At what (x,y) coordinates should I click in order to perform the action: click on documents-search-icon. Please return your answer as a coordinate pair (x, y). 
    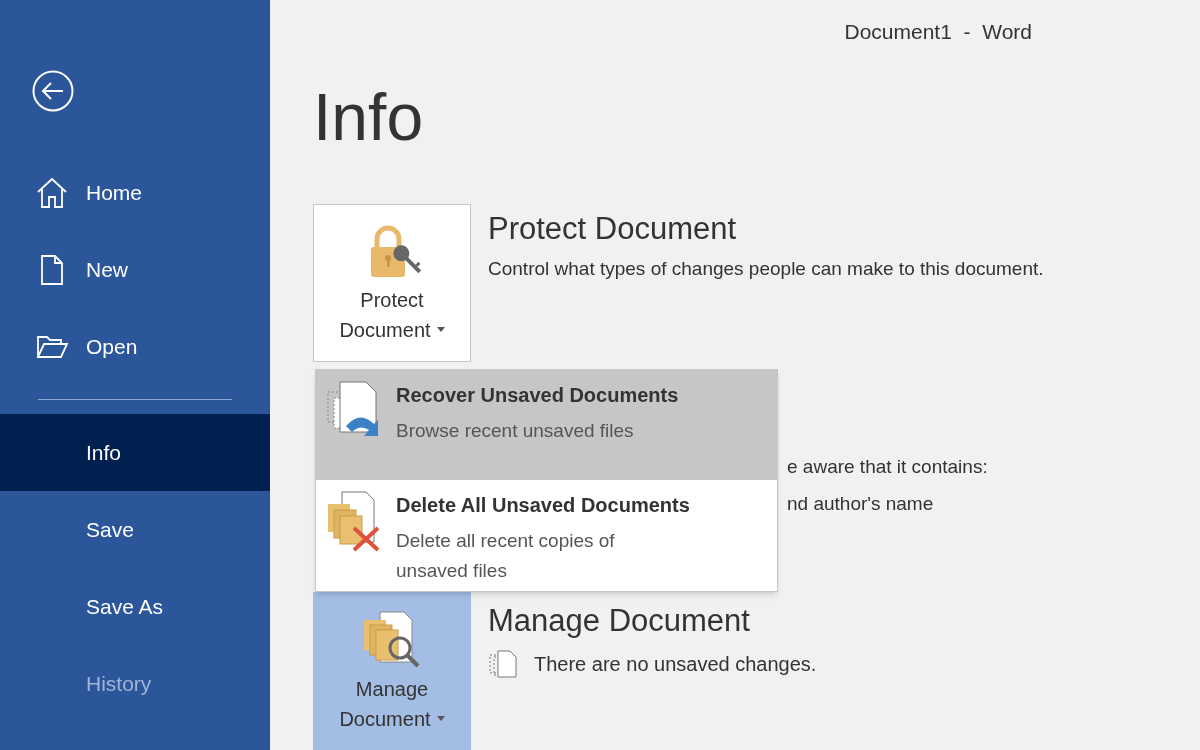
    Looking at the image, I should click on (392, 640).